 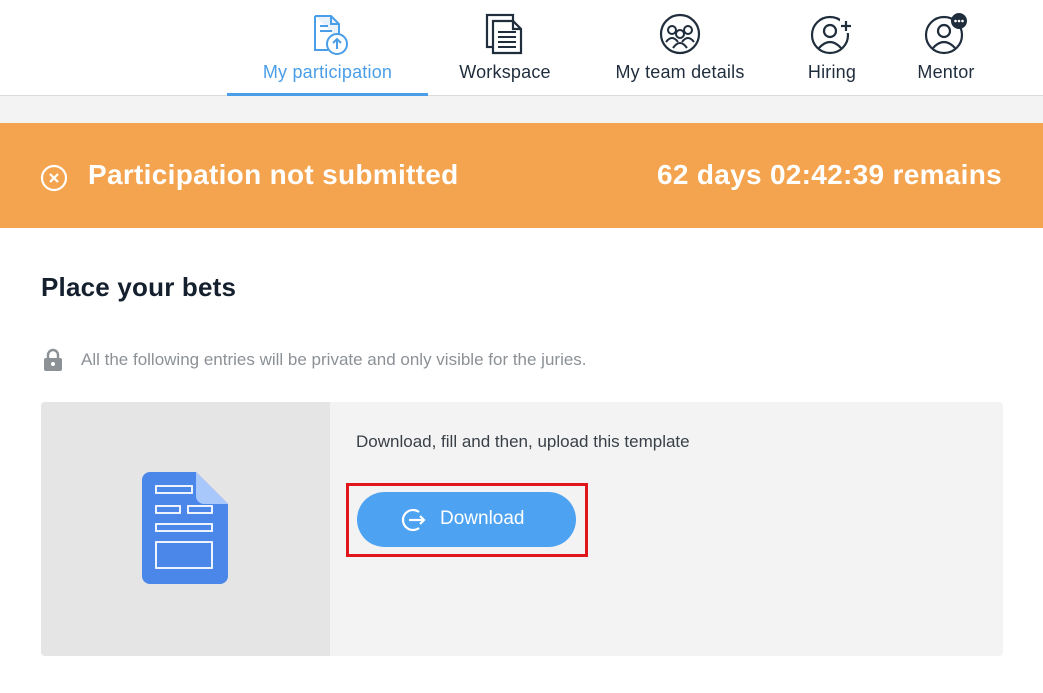 What do you see at coordinates (53, 360) in the screenshot?
I see `lock-icon` at bounding box center [53, 360].